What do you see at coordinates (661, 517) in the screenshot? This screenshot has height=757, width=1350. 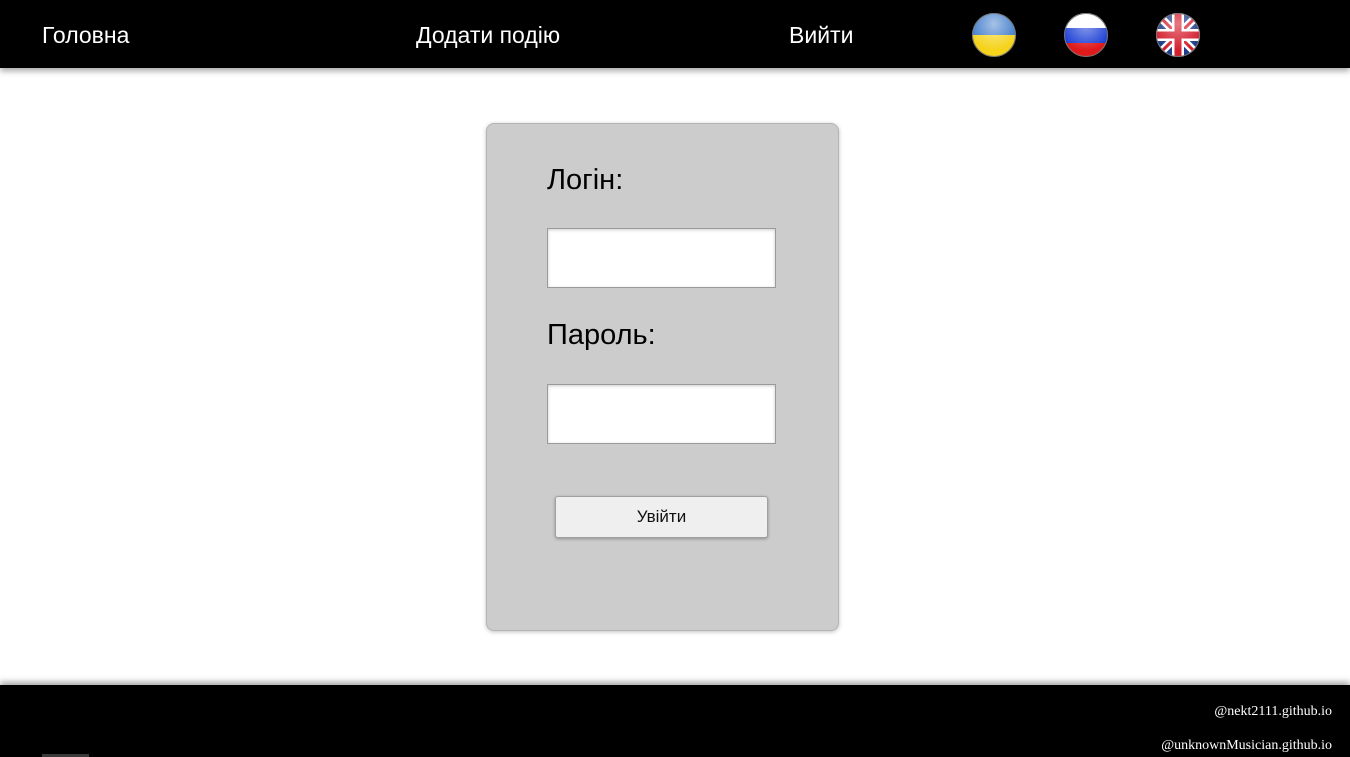 I see `login-submit-button: Увійти` at bounding box center [661, 517].